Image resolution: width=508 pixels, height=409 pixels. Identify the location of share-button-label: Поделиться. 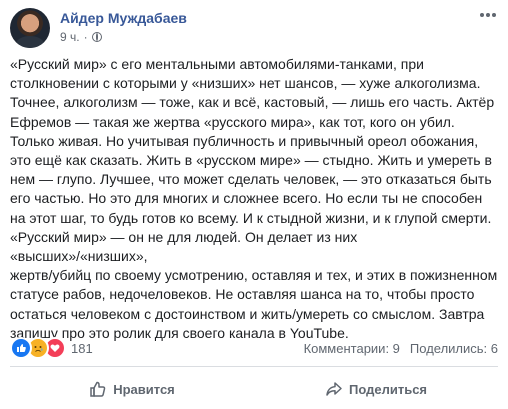
(388, 389).